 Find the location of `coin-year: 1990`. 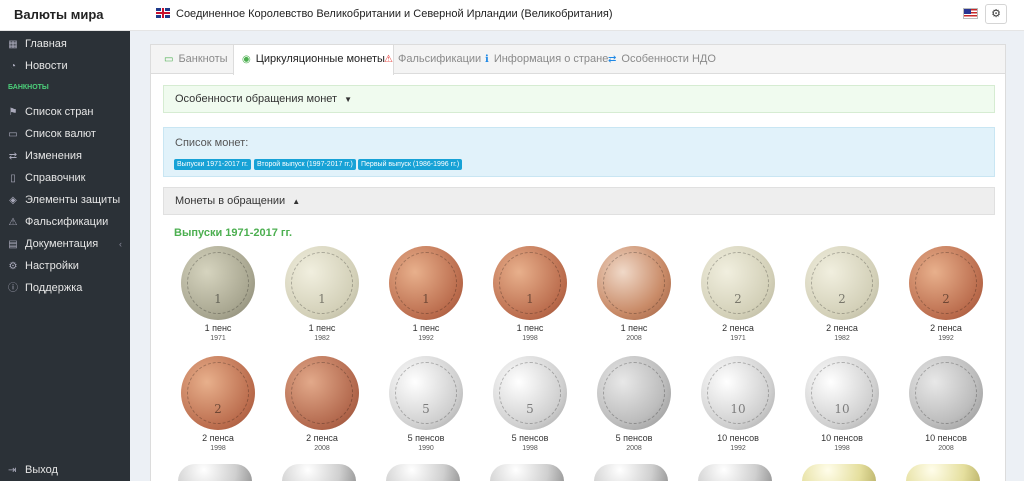

coin-year: 1990 is located at coordinates (426, 448).